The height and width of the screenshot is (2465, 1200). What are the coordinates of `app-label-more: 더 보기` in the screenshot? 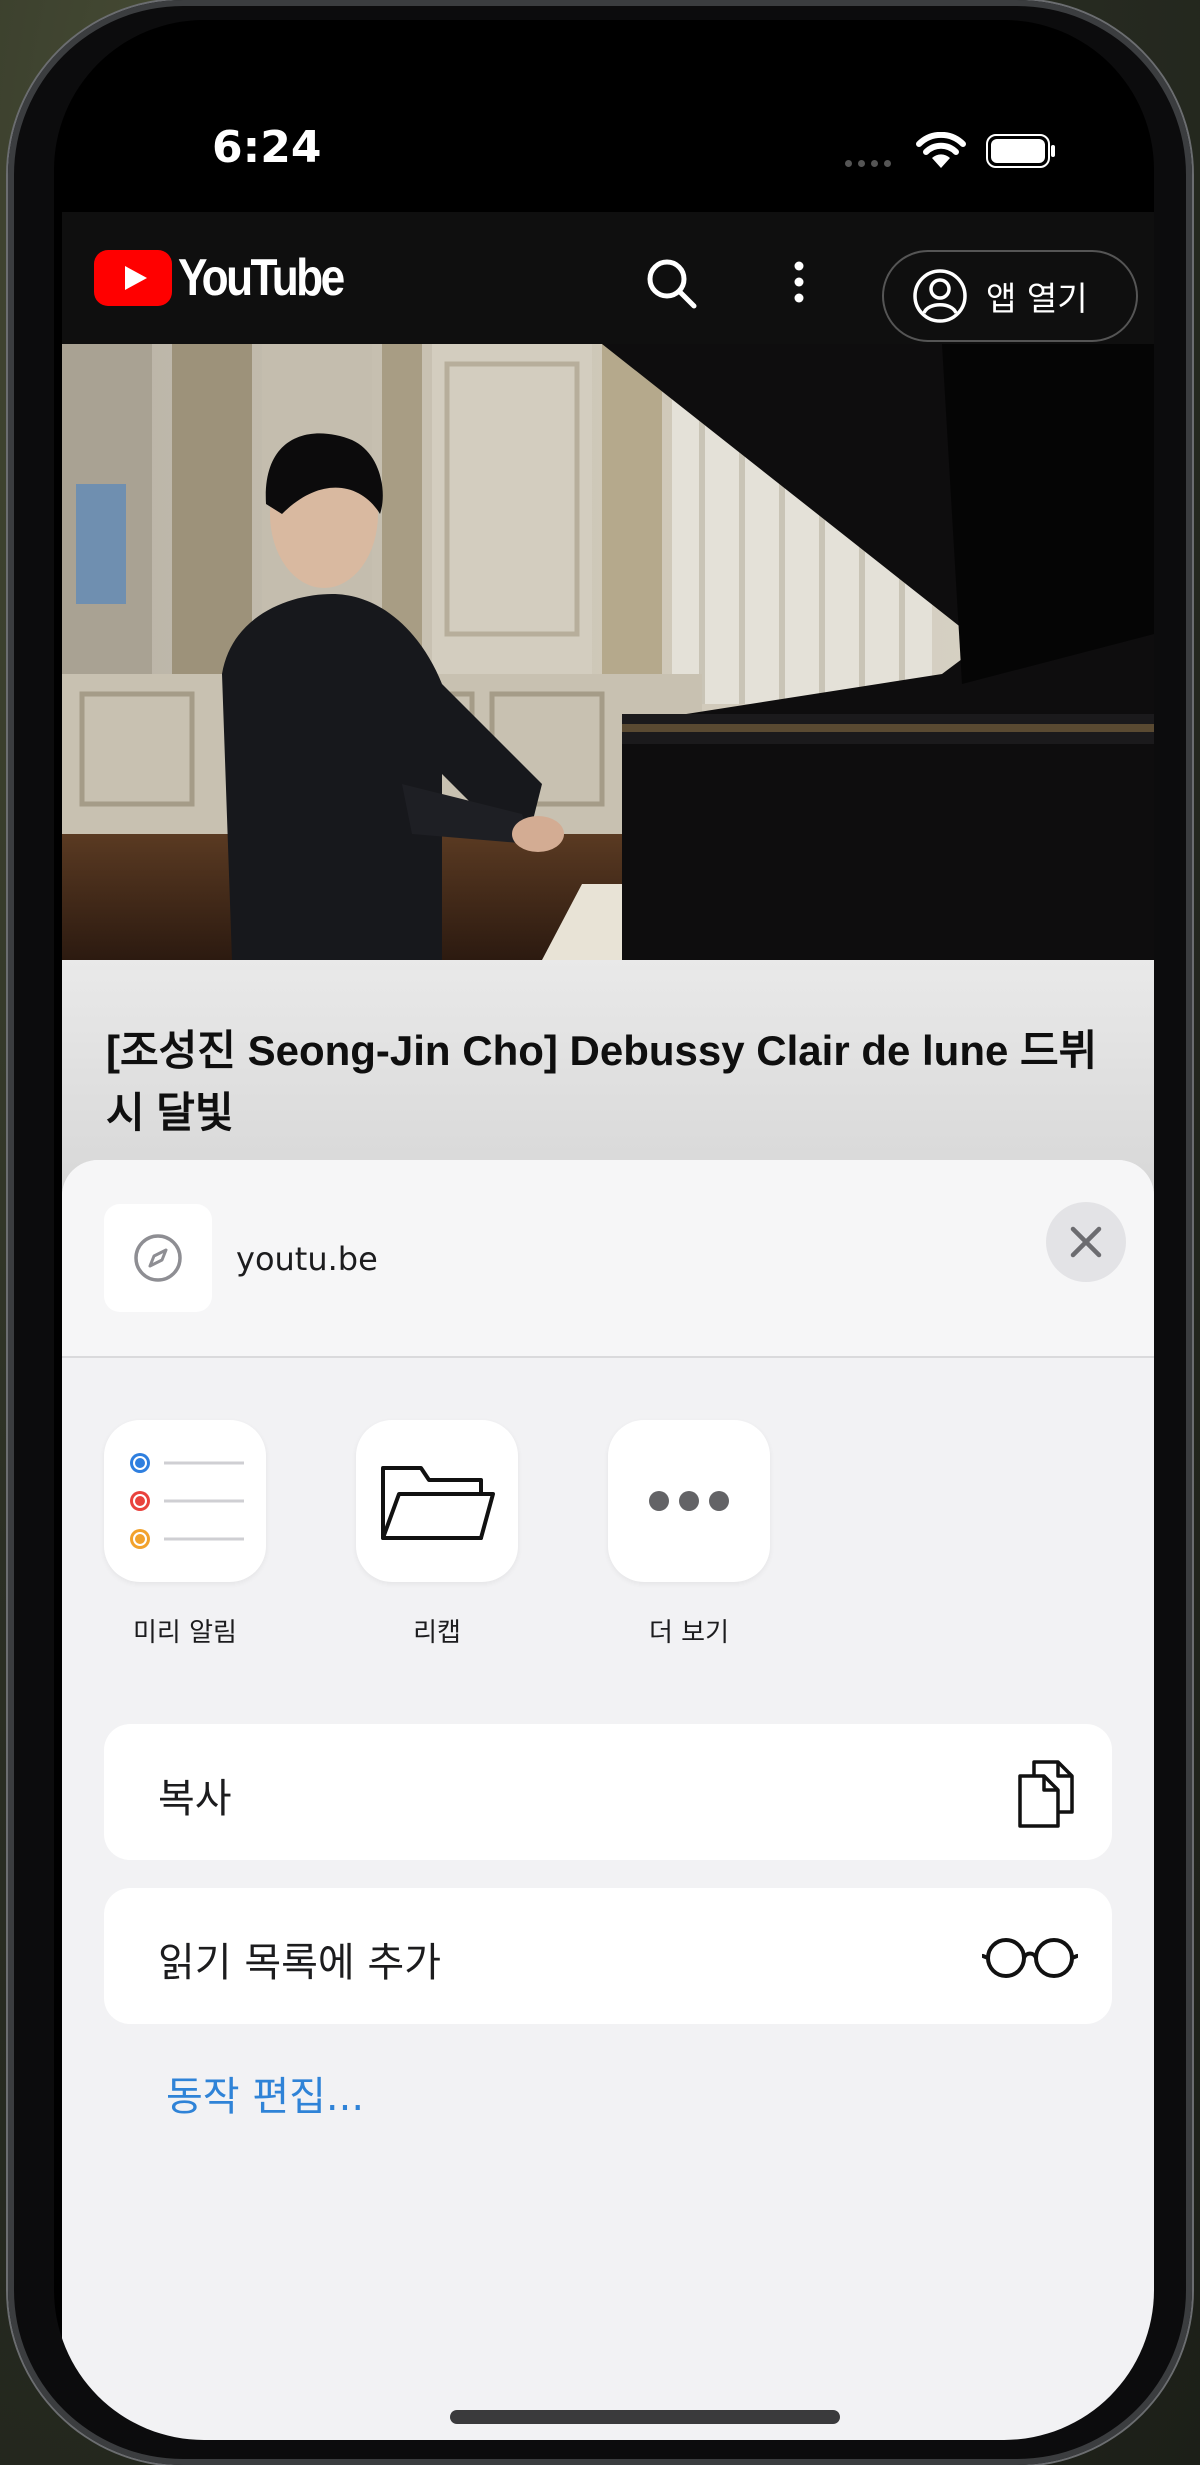 It's located at (689, 1633).